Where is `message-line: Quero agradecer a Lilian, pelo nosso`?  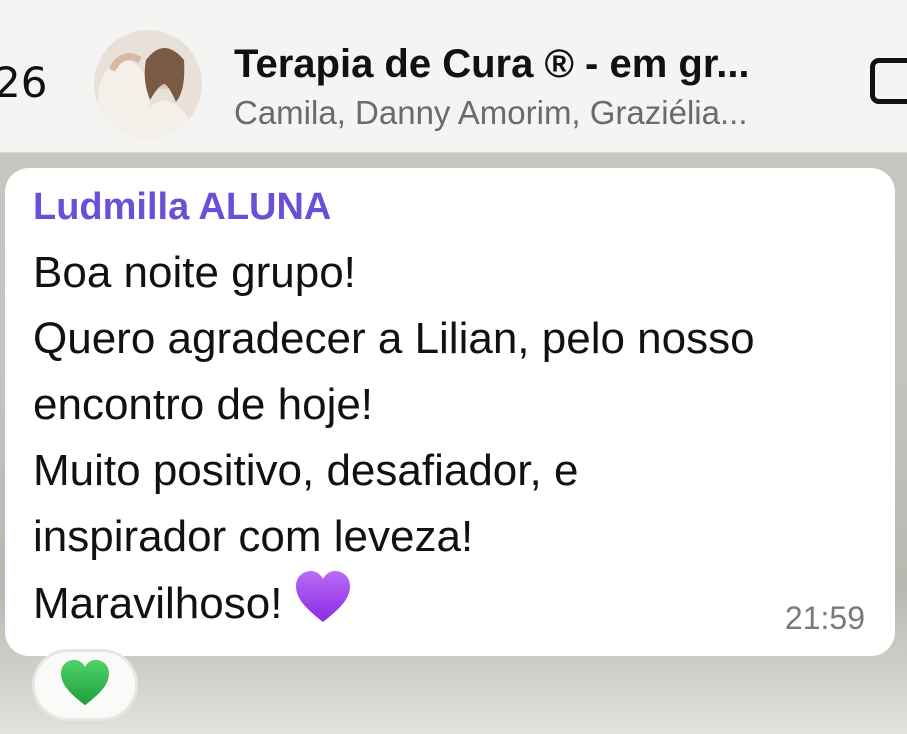 message-line: Quero agradecer a Lilian, pelo nosso is located at coordinates (394, 338).